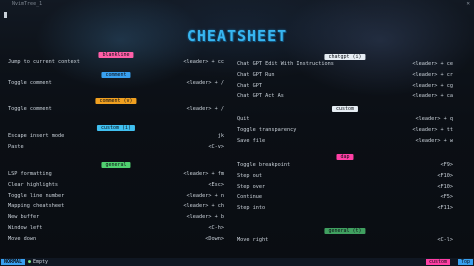 Image resolution: width=474 pixels, height=266 pixels. What do you see at coordinates (264, 165) in the screenshot?
I see `mapping-description: Toggle breakpoint` at bounding box center [264, 165].